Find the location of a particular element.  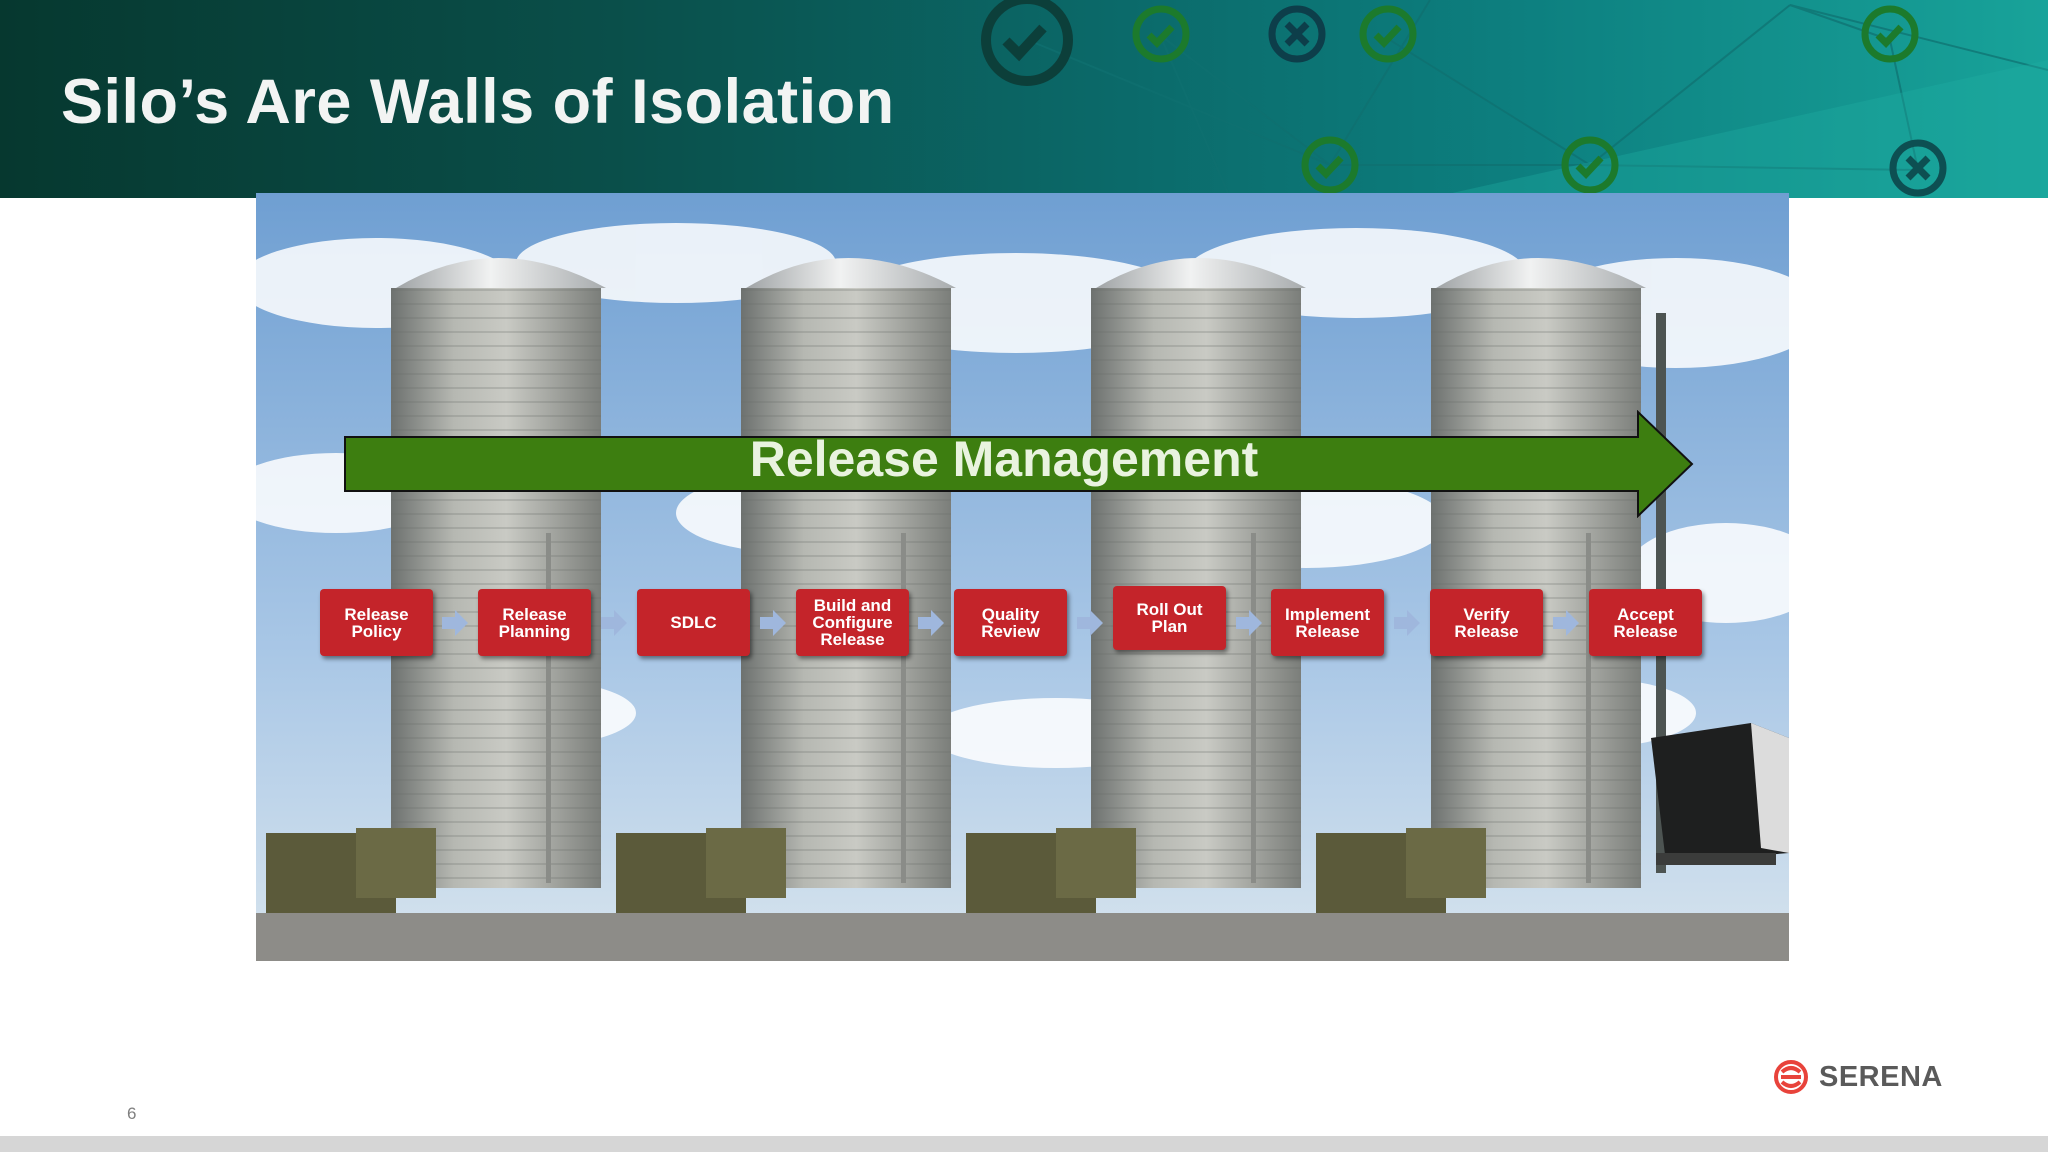

step-accept-release: Accept Release is located at coordinates (1645, 622).